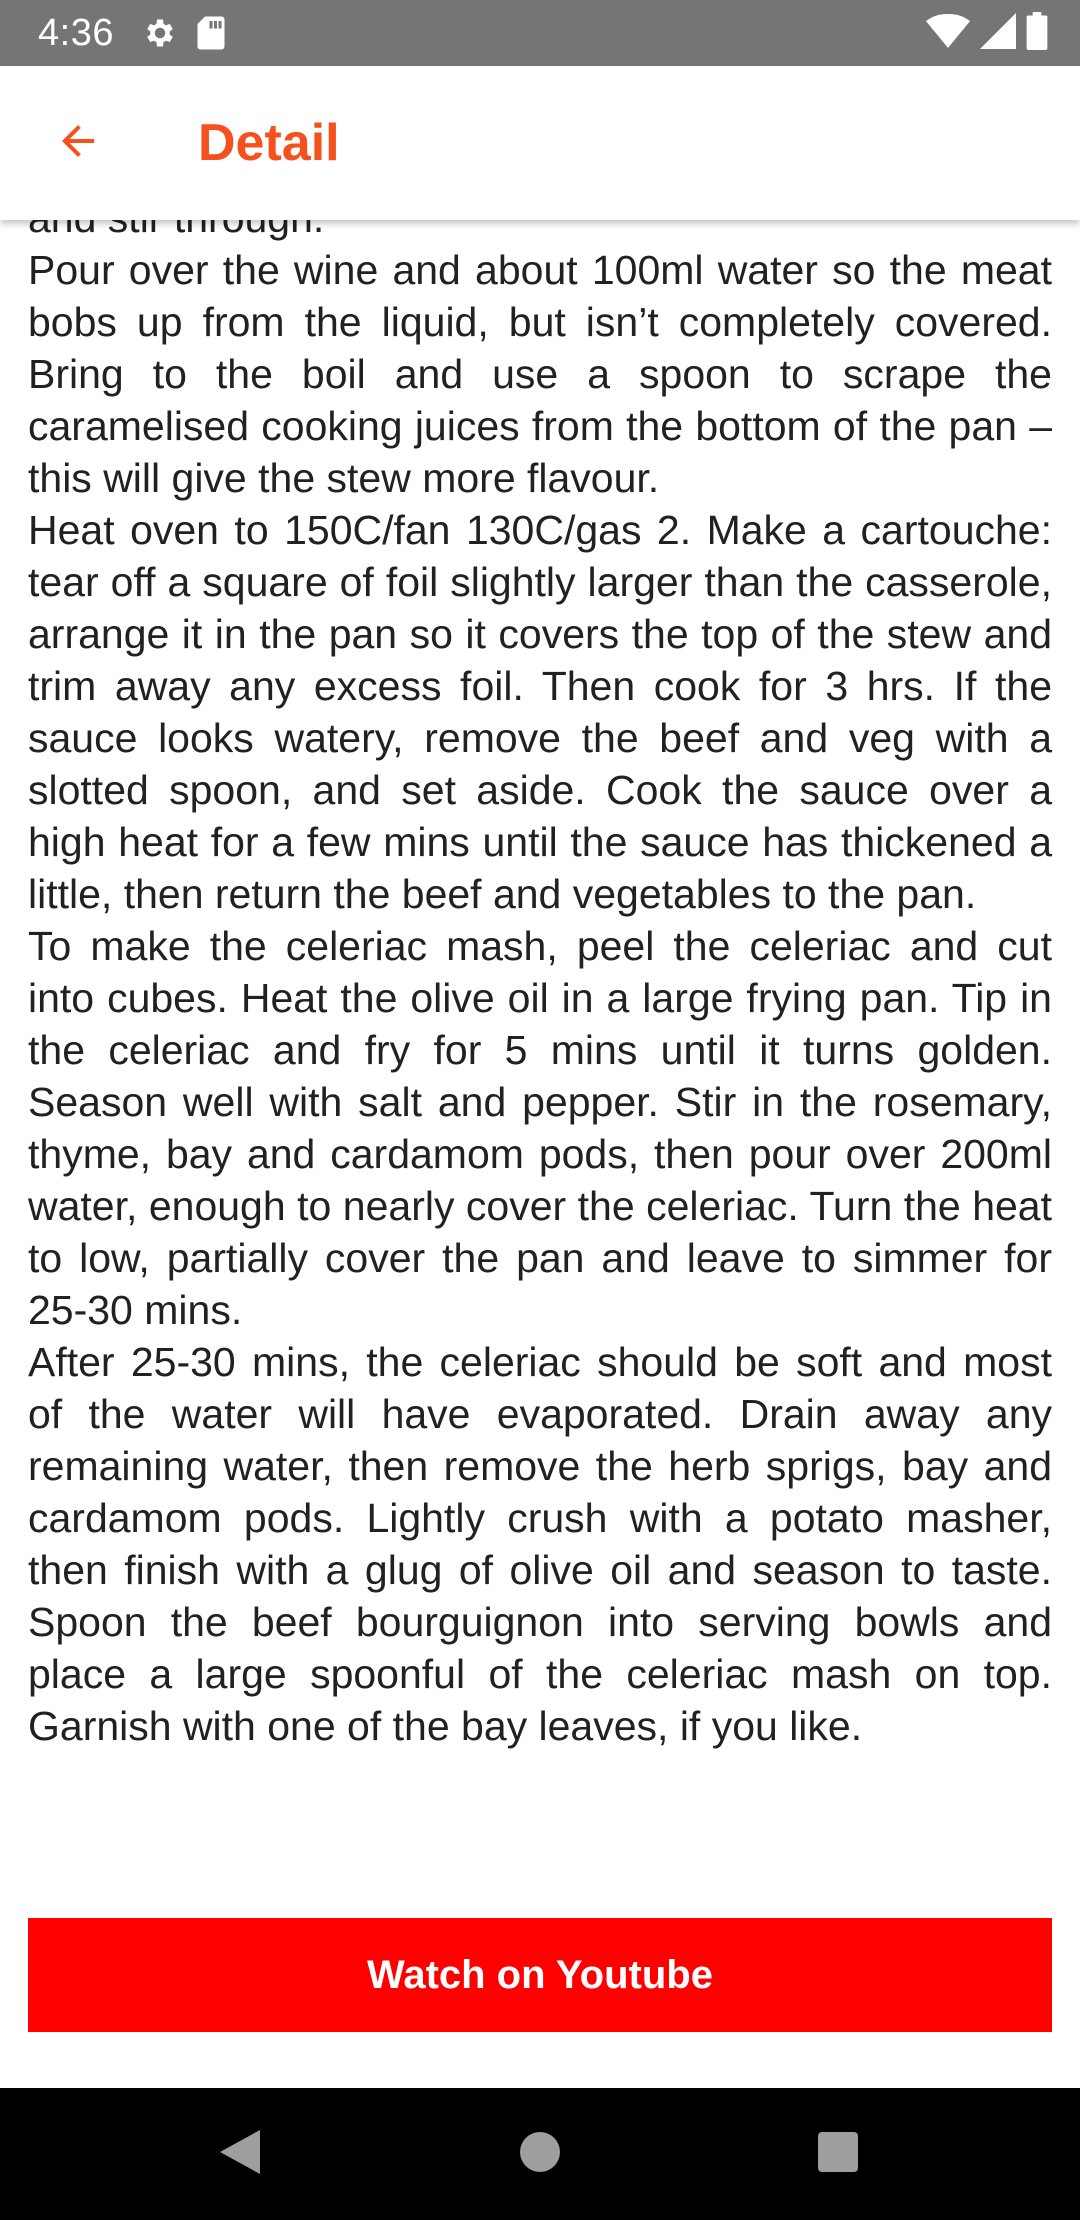 Image resolution: width=1080 pixels, height=2220 pixels. I want to click on status-right-icons, so click(987, 33).